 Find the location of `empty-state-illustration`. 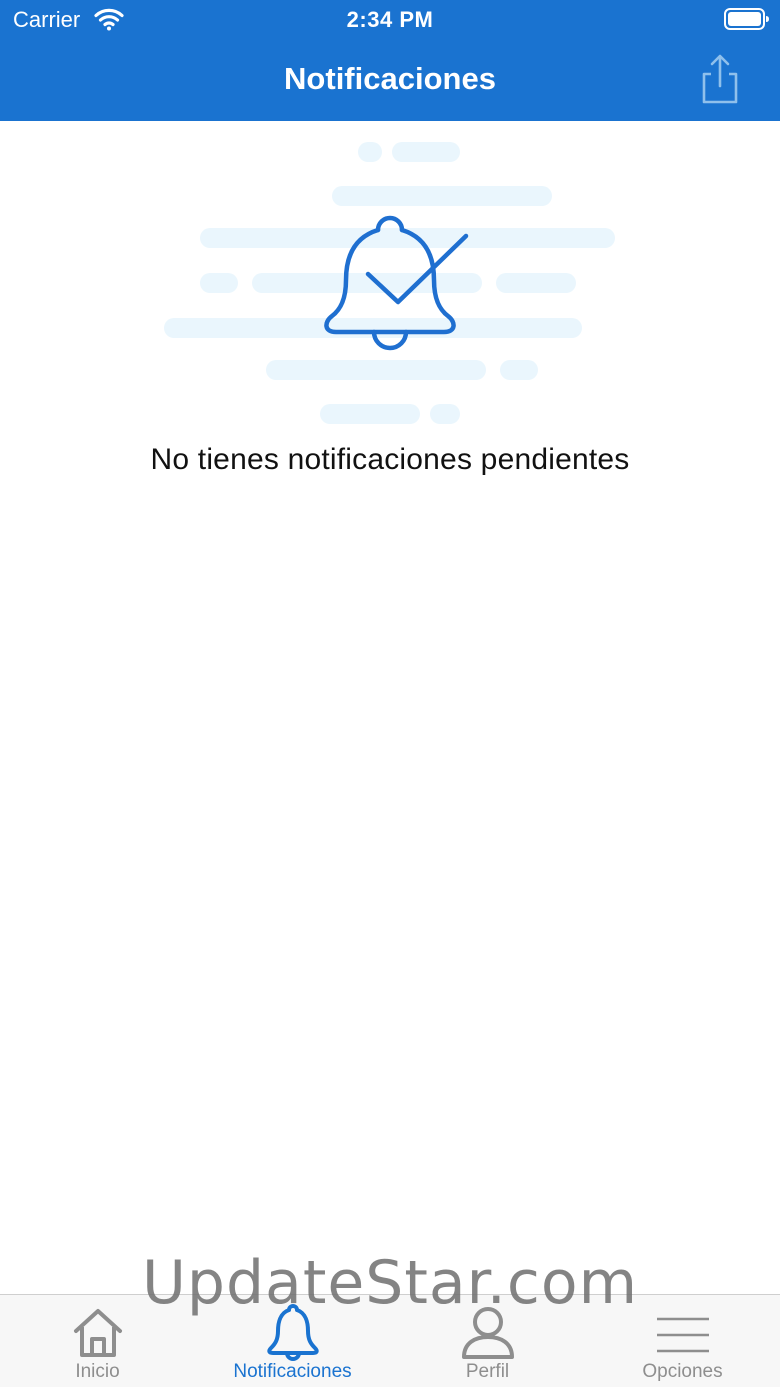

empty-state-illustration is located at coordinates (390, 283).